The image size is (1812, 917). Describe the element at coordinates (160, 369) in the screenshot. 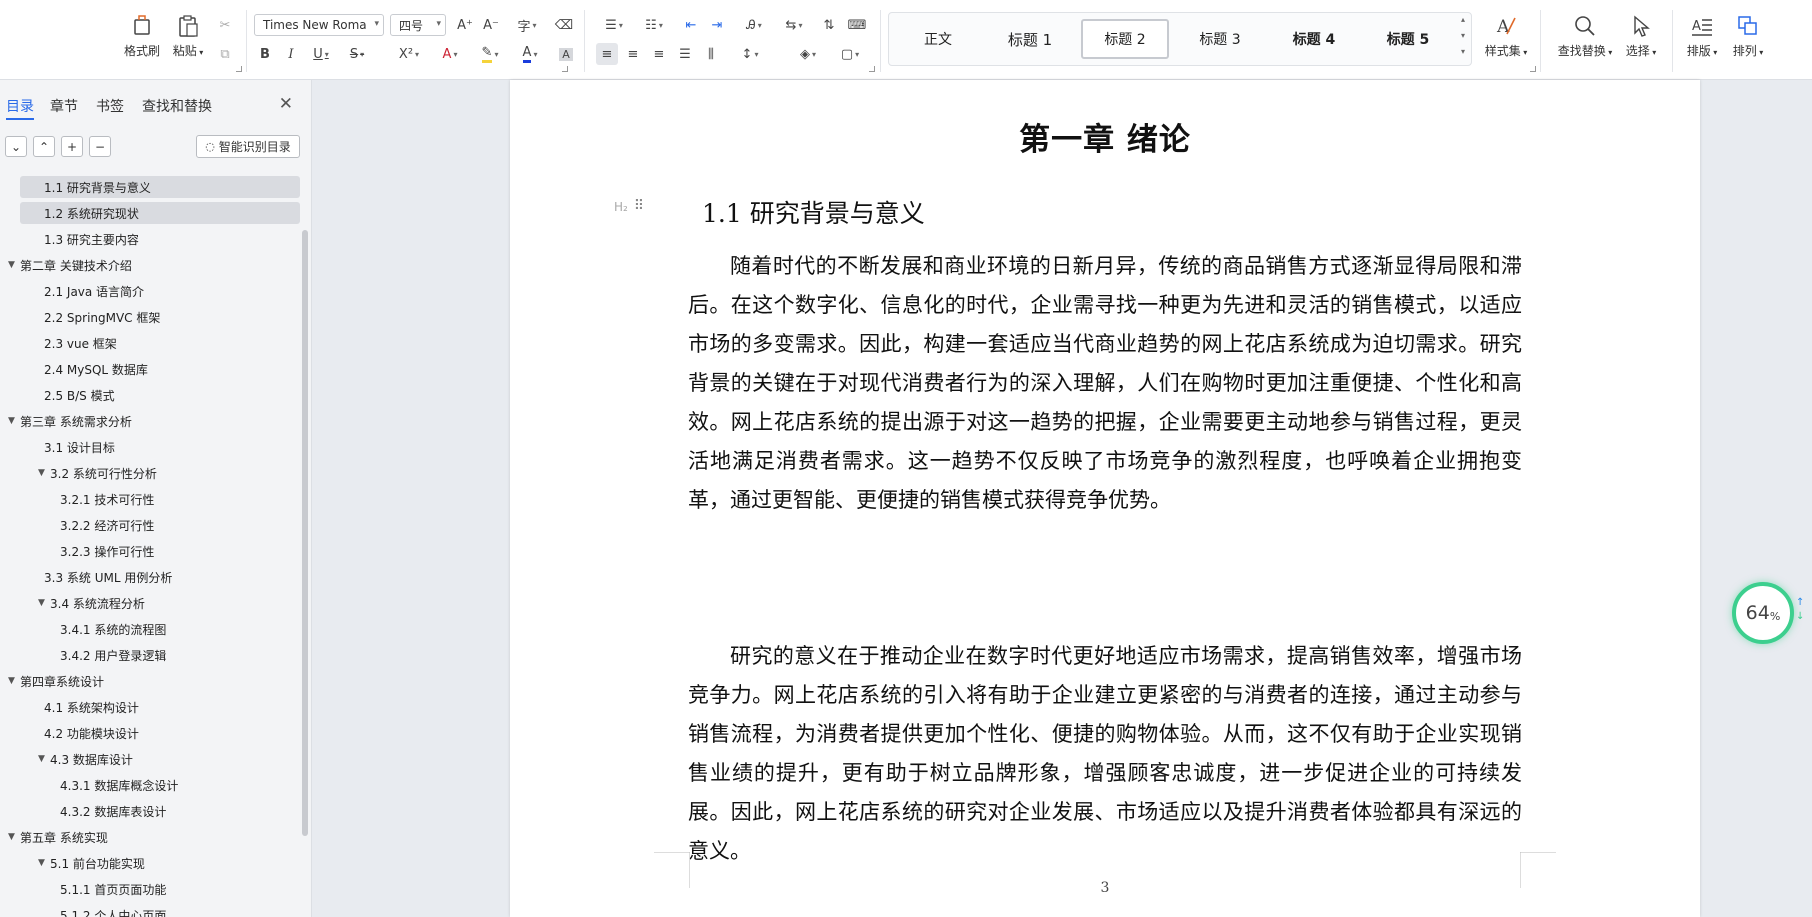

I see `toc-item: 2.4 MySQL 数据库` at that location.